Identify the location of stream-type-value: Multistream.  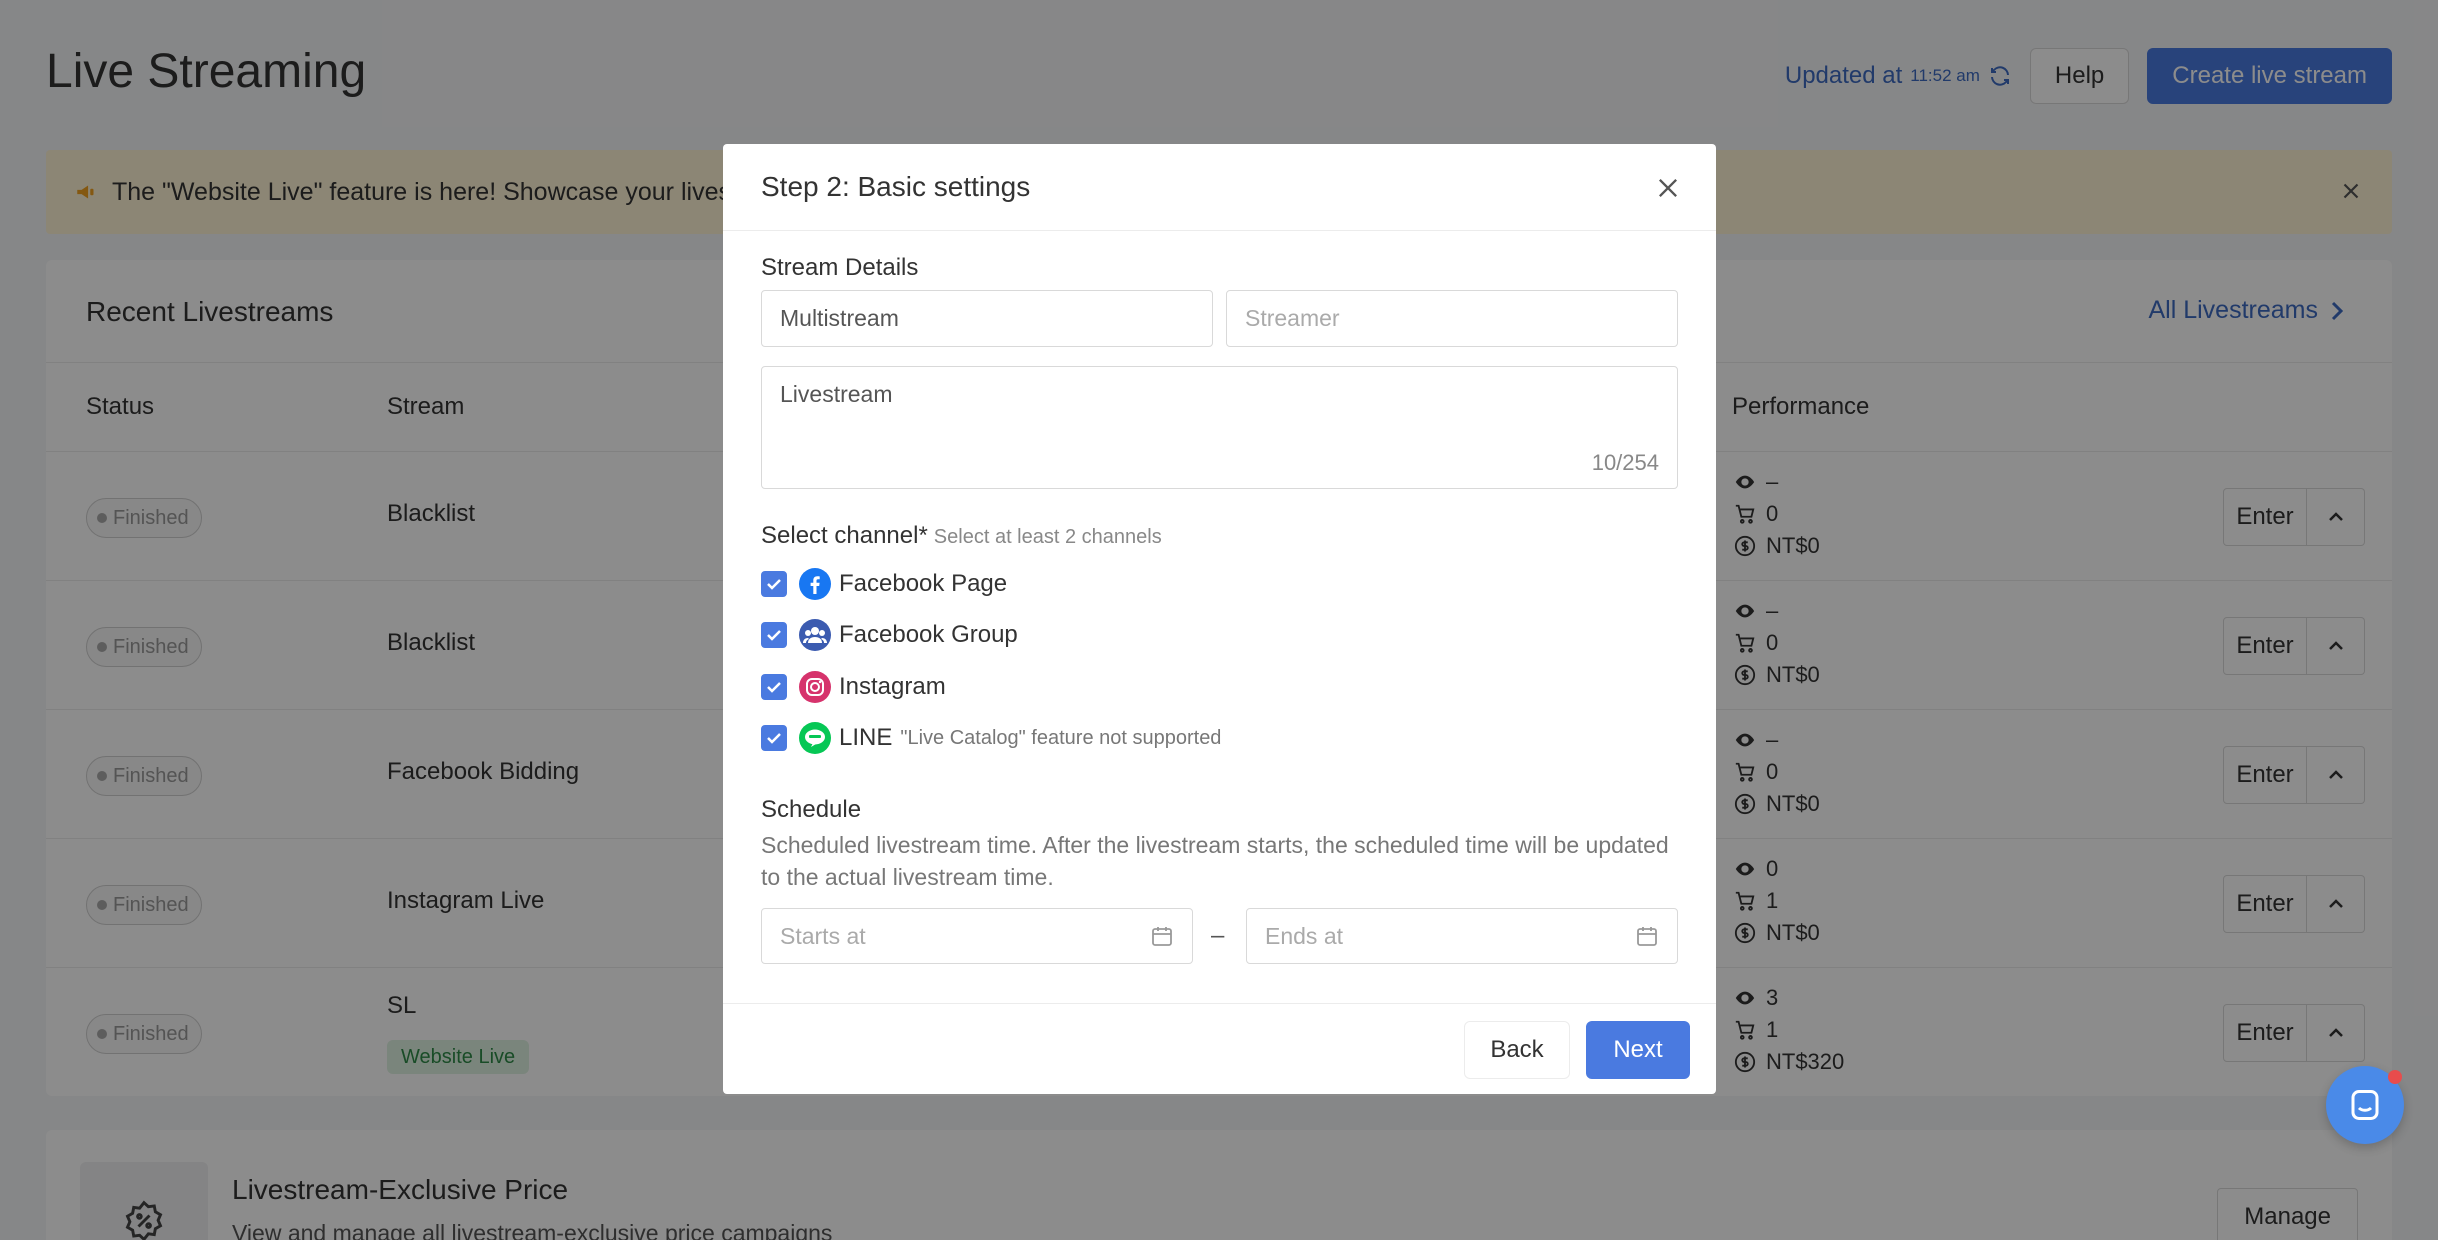
(839, 318).